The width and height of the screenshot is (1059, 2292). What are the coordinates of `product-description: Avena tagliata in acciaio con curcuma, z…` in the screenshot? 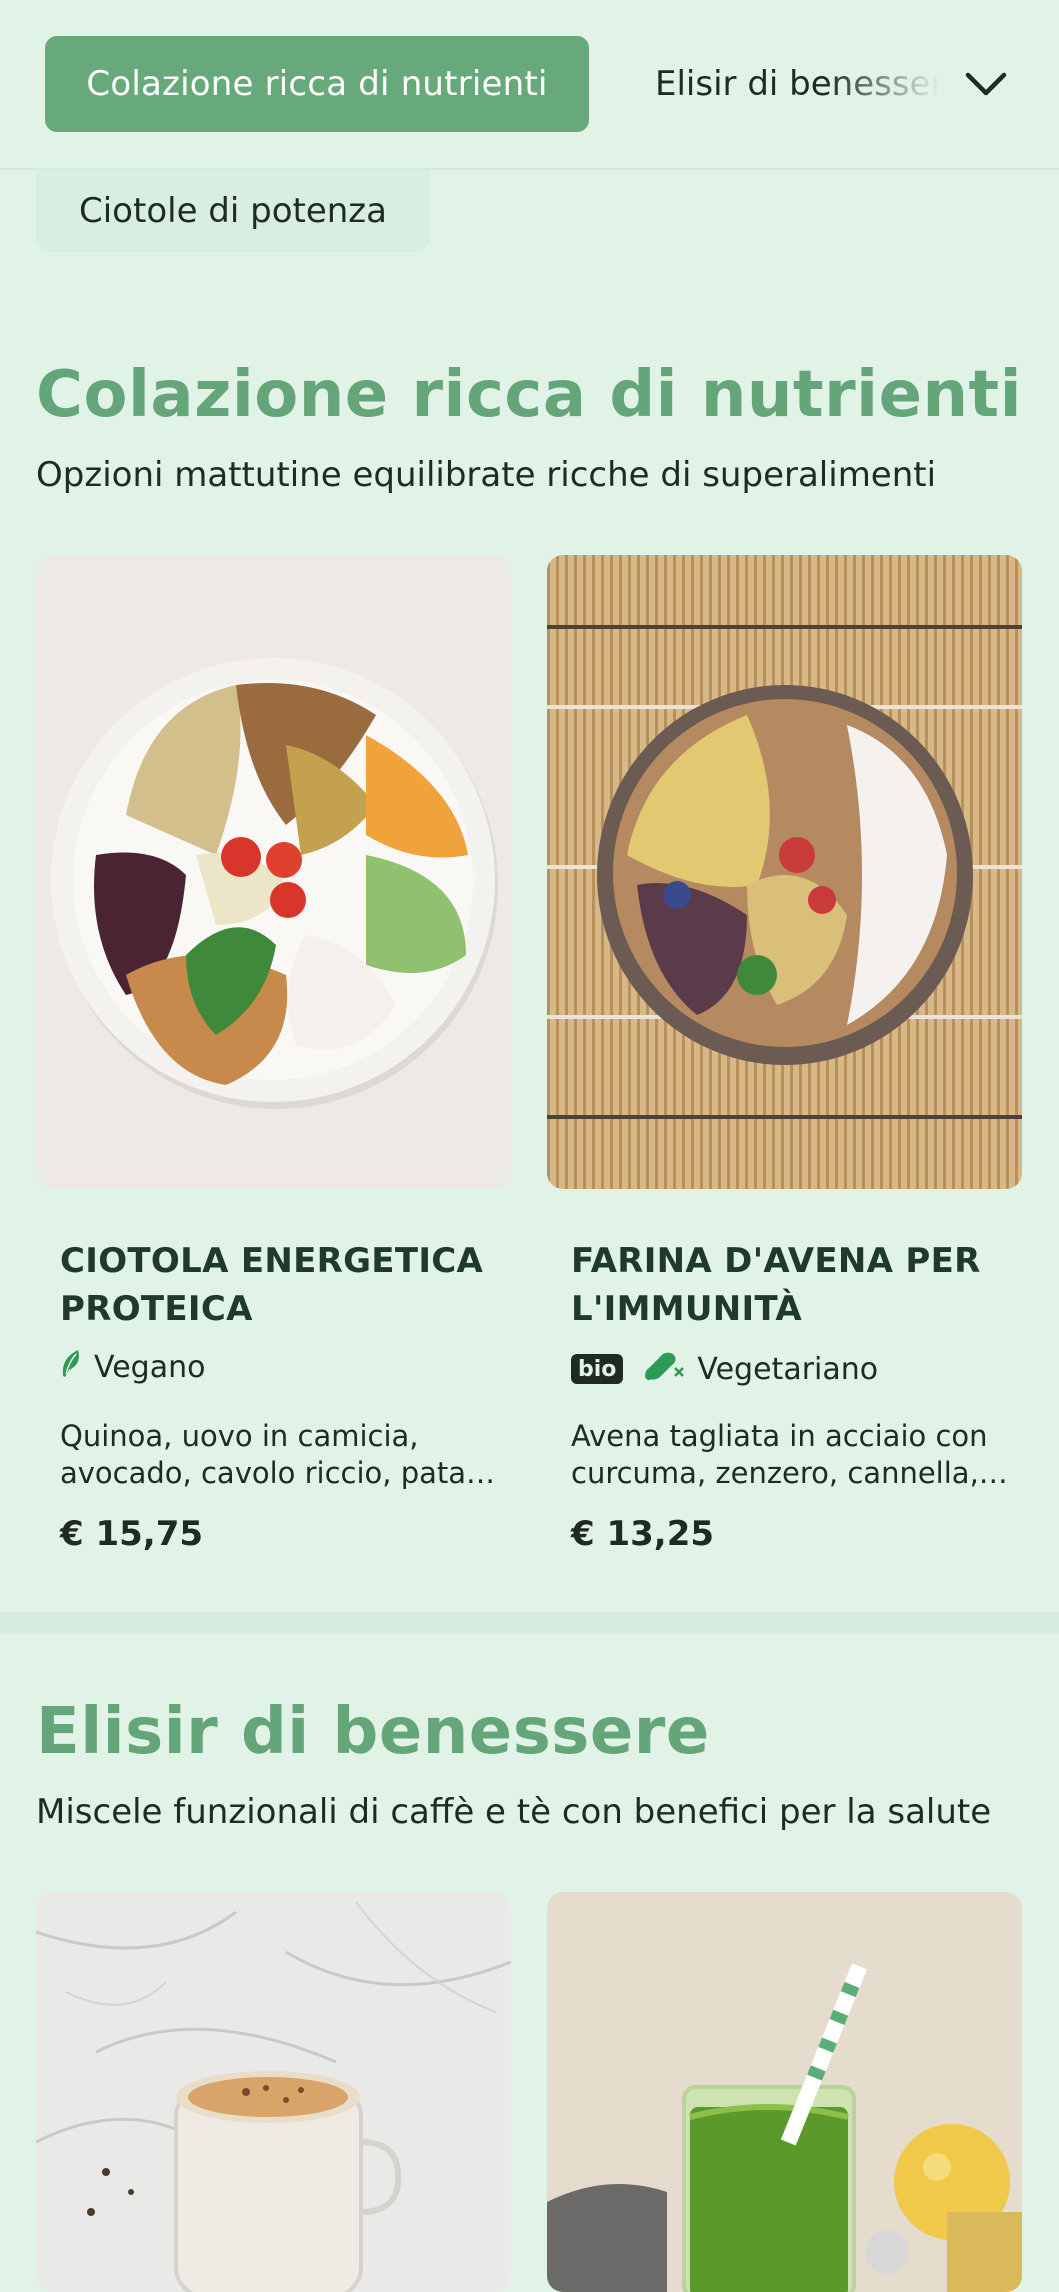 It's located at (779, 1454).